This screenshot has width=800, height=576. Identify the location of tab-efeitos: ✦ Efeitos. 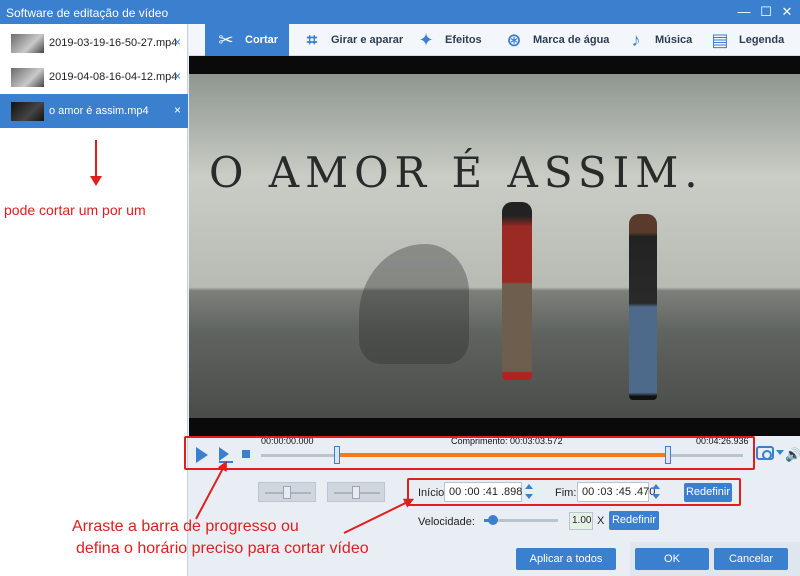
(447, 40).